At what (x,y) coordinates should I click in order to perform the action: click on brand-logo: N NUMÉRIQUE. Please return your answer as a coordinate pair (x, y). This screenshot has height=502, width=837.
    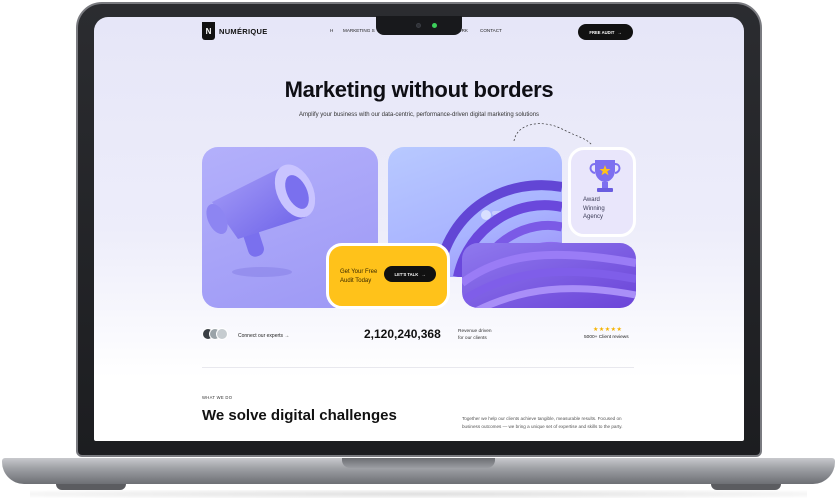
    Looking at the image, I should click on (235, 31).